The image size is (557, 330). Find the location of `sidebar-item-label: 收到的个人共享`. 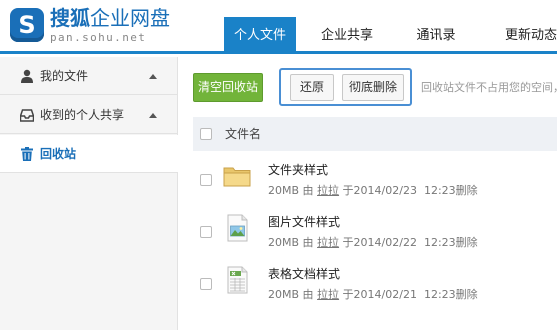

sidebar-item-label: 收到的个人共享 is located at coordinates (82, 115).